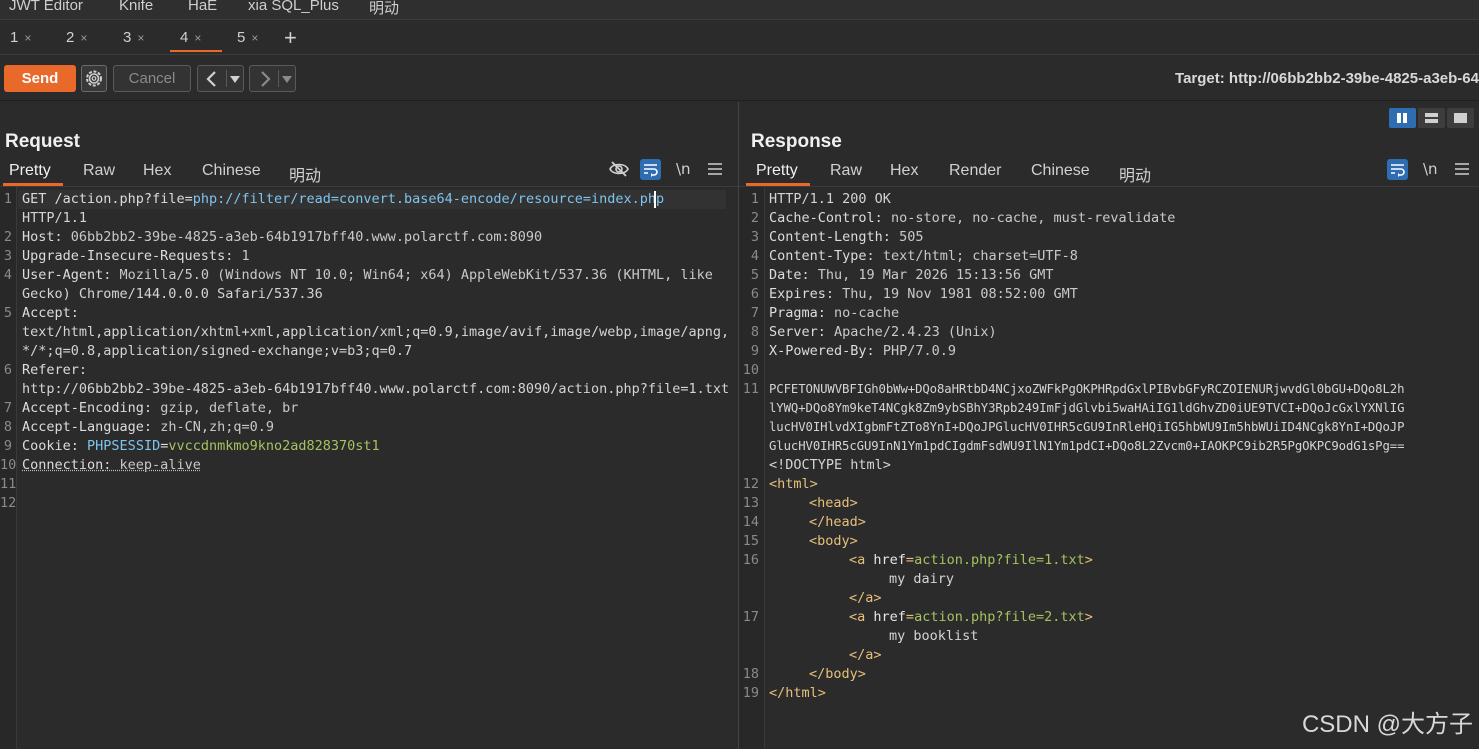 The image size is (1479, 749). I want to click on header-content-length: Content-Length: 505, so click(846, 237).